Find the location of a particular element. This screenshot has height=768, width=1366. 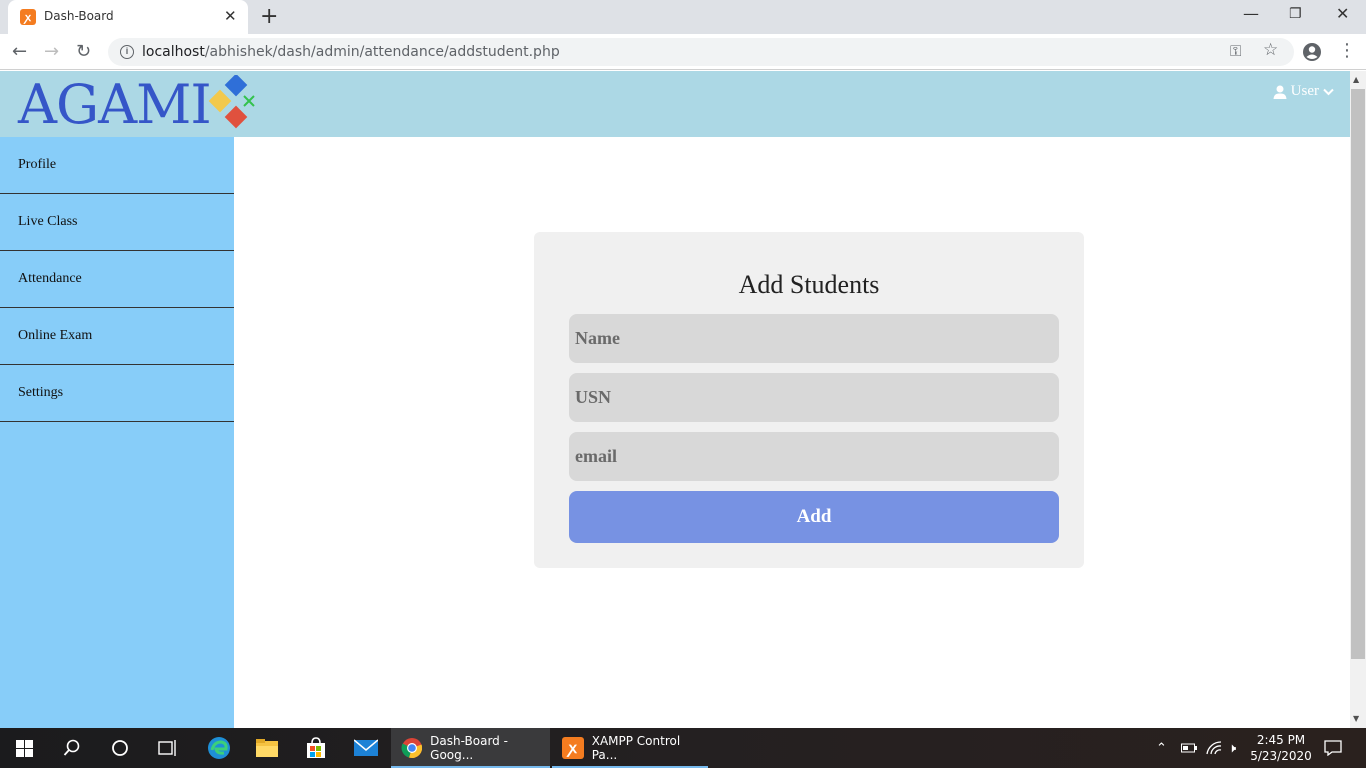

name-input is located at coordinates (814, 338).